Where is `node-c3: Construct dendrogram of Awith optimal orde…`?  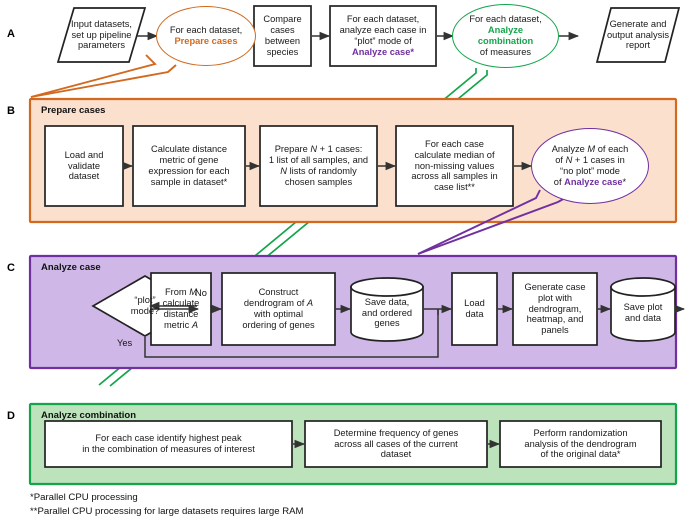 node-c3: Construct dendrogram of Awith optimal orde… is located at coordinates (278, 309).